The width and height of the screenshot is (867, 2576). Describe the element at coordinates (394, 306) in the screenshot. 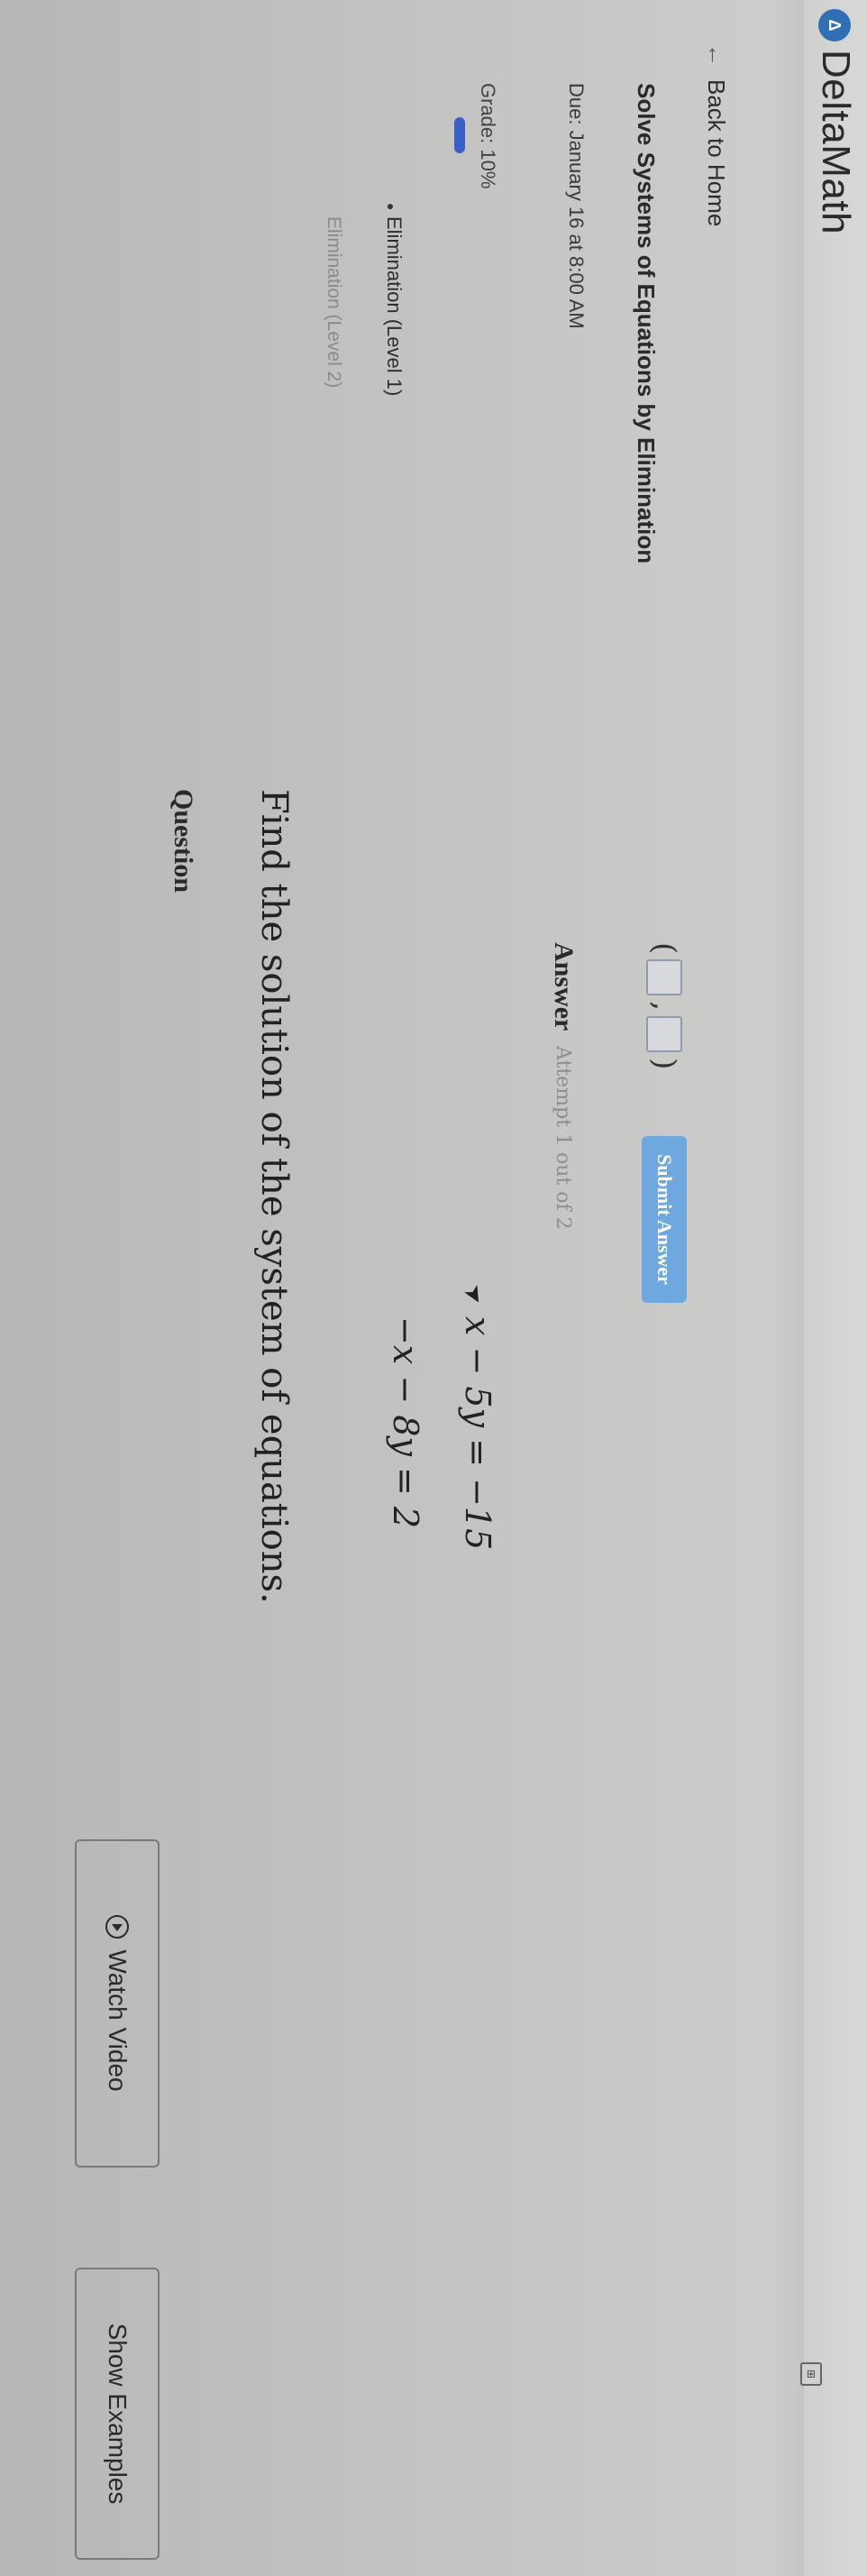

I see `skill-item-elimination-level-1: Elimination (Level 1)` at that location.